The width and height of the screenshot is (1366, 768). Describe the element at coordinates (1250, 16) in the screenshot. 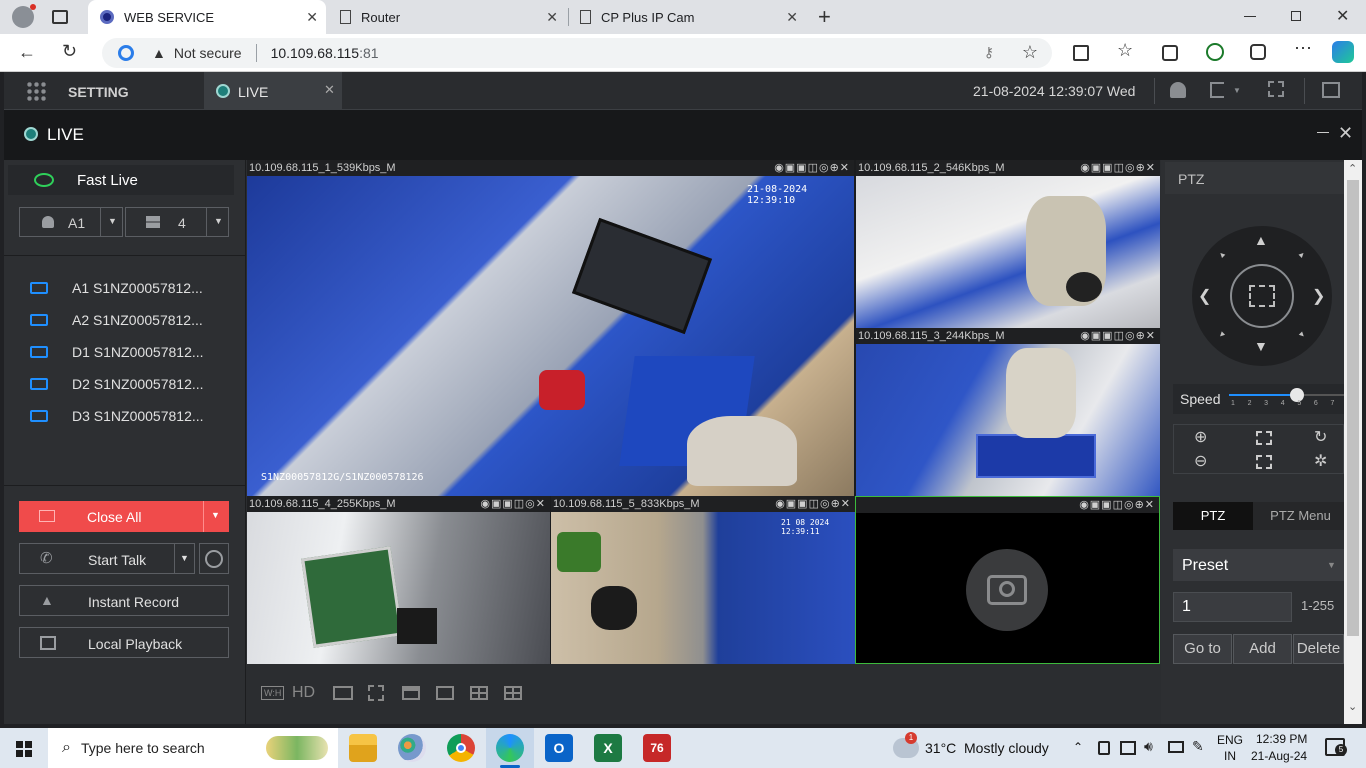

I see `minimize-icon` at that location.